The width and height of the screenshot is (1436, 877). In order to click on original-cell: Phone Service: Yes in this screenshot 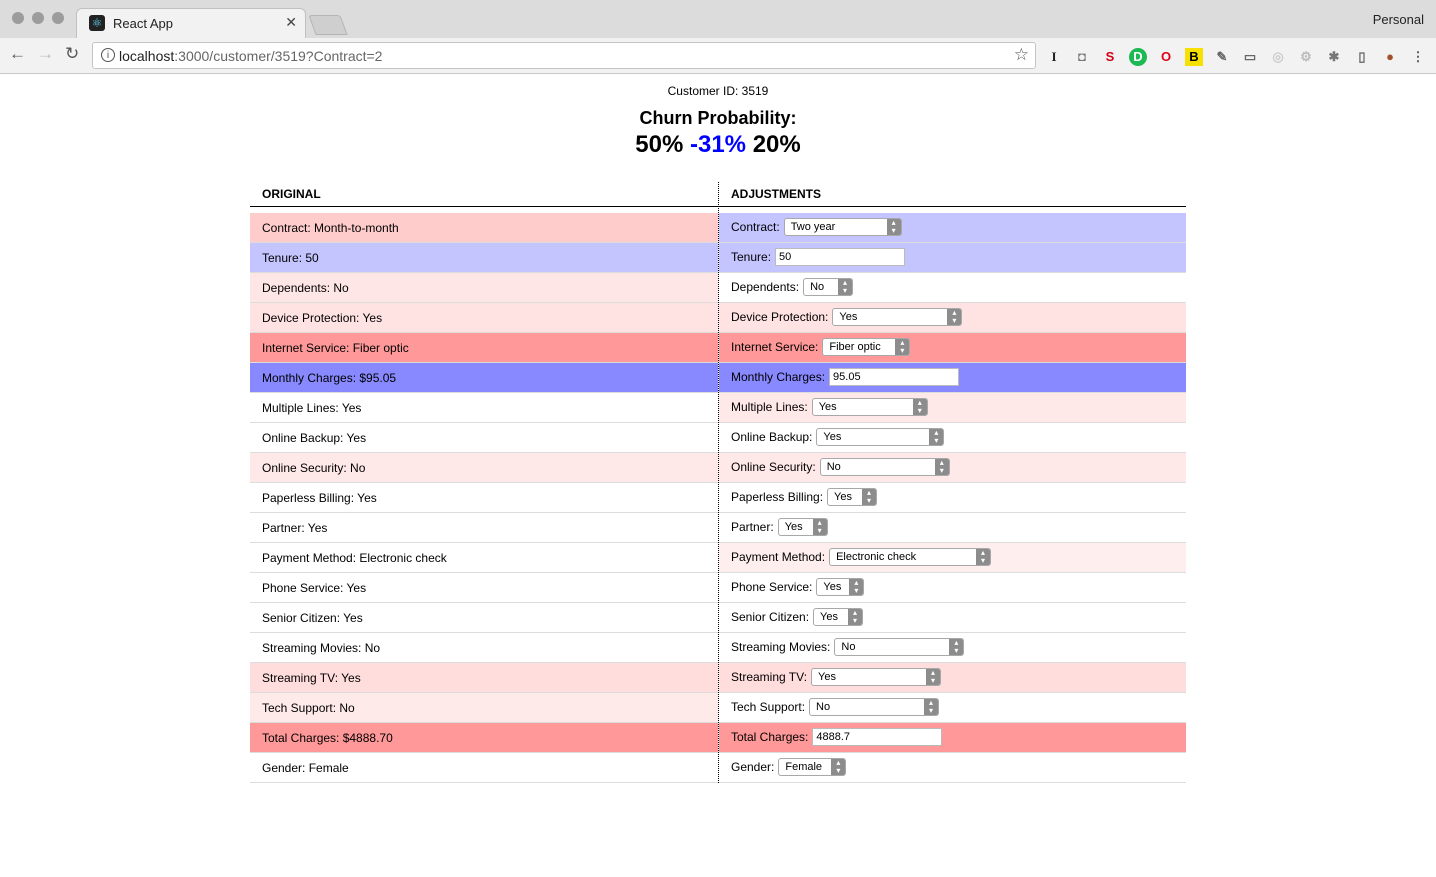, I will do `click(484, 587)`.